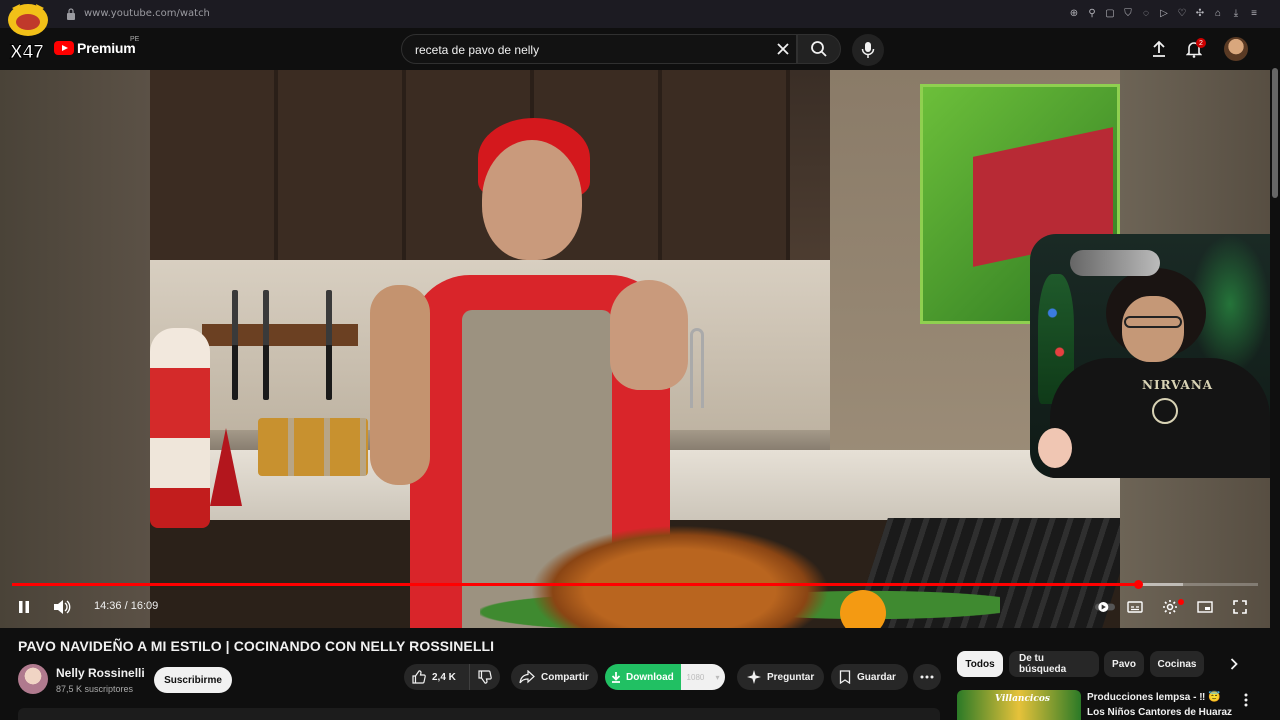  Describe the element at coordinates (635, 584) in the screenshot. I see `progress-bar` at that location.